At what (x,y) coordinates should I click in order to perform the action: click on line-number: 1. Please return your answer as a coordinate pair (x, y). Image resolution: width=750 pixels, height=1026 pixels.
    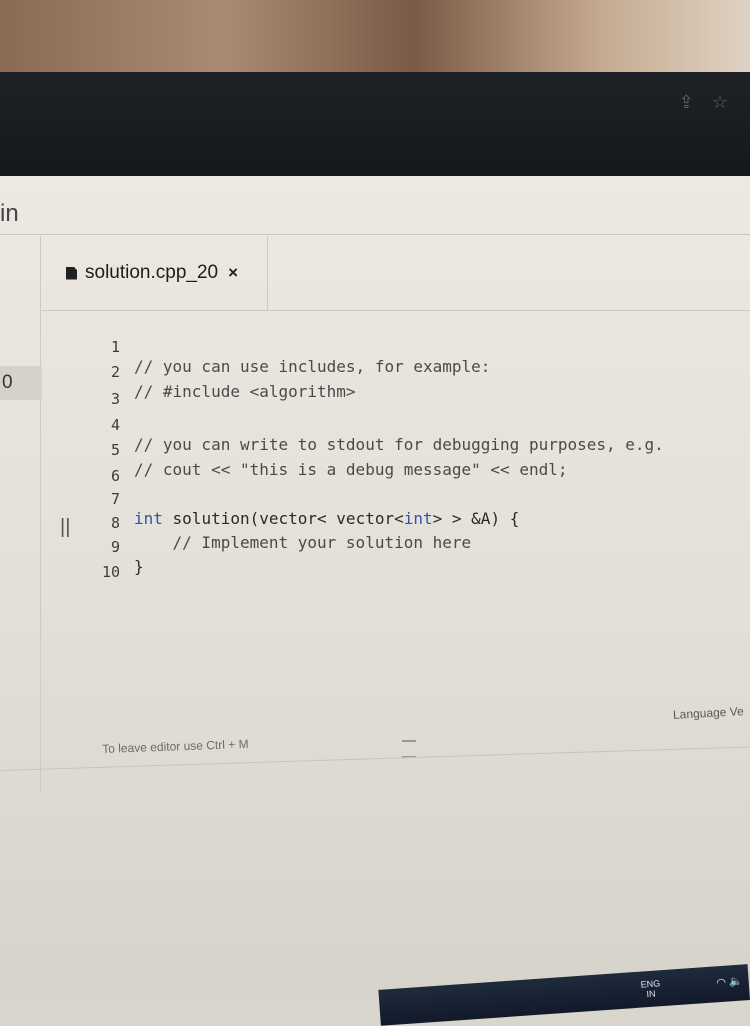
    Looking at the image, I should click on (115, 347).